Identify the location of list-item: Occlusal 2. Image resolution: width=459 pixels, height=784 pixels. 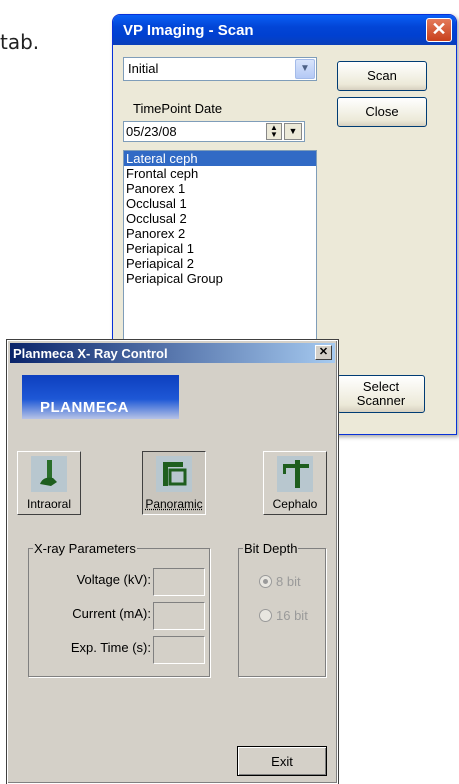
(220, 218).